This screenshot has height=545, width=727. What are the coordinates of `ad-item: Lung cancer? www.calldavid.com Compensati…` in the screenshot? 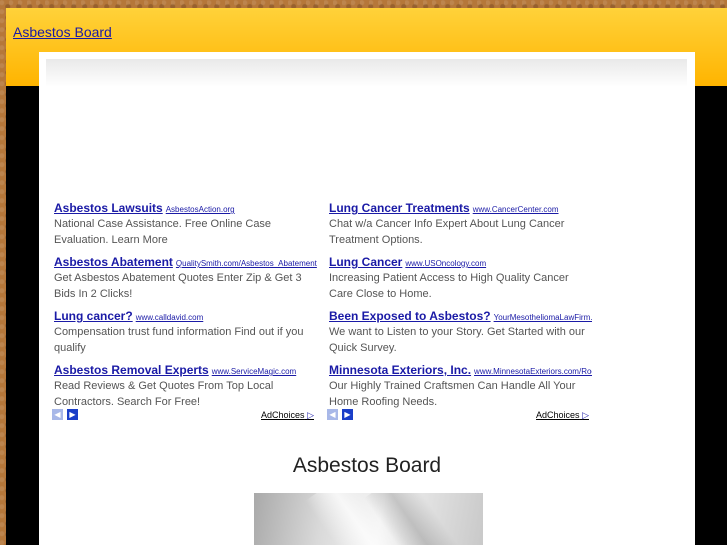 It's located at (189, 332).